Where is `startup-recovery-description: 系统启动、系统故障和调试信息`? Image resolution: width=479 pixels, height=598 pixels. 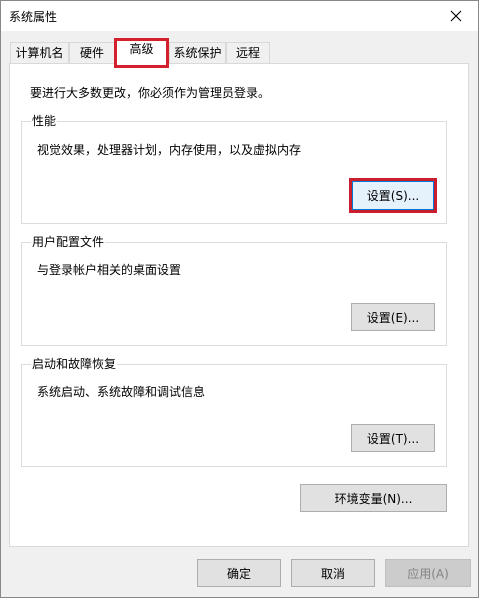
startup-recovery-description: 系统启动、系统故障和调试信息 is located at coordinates (121, 392).